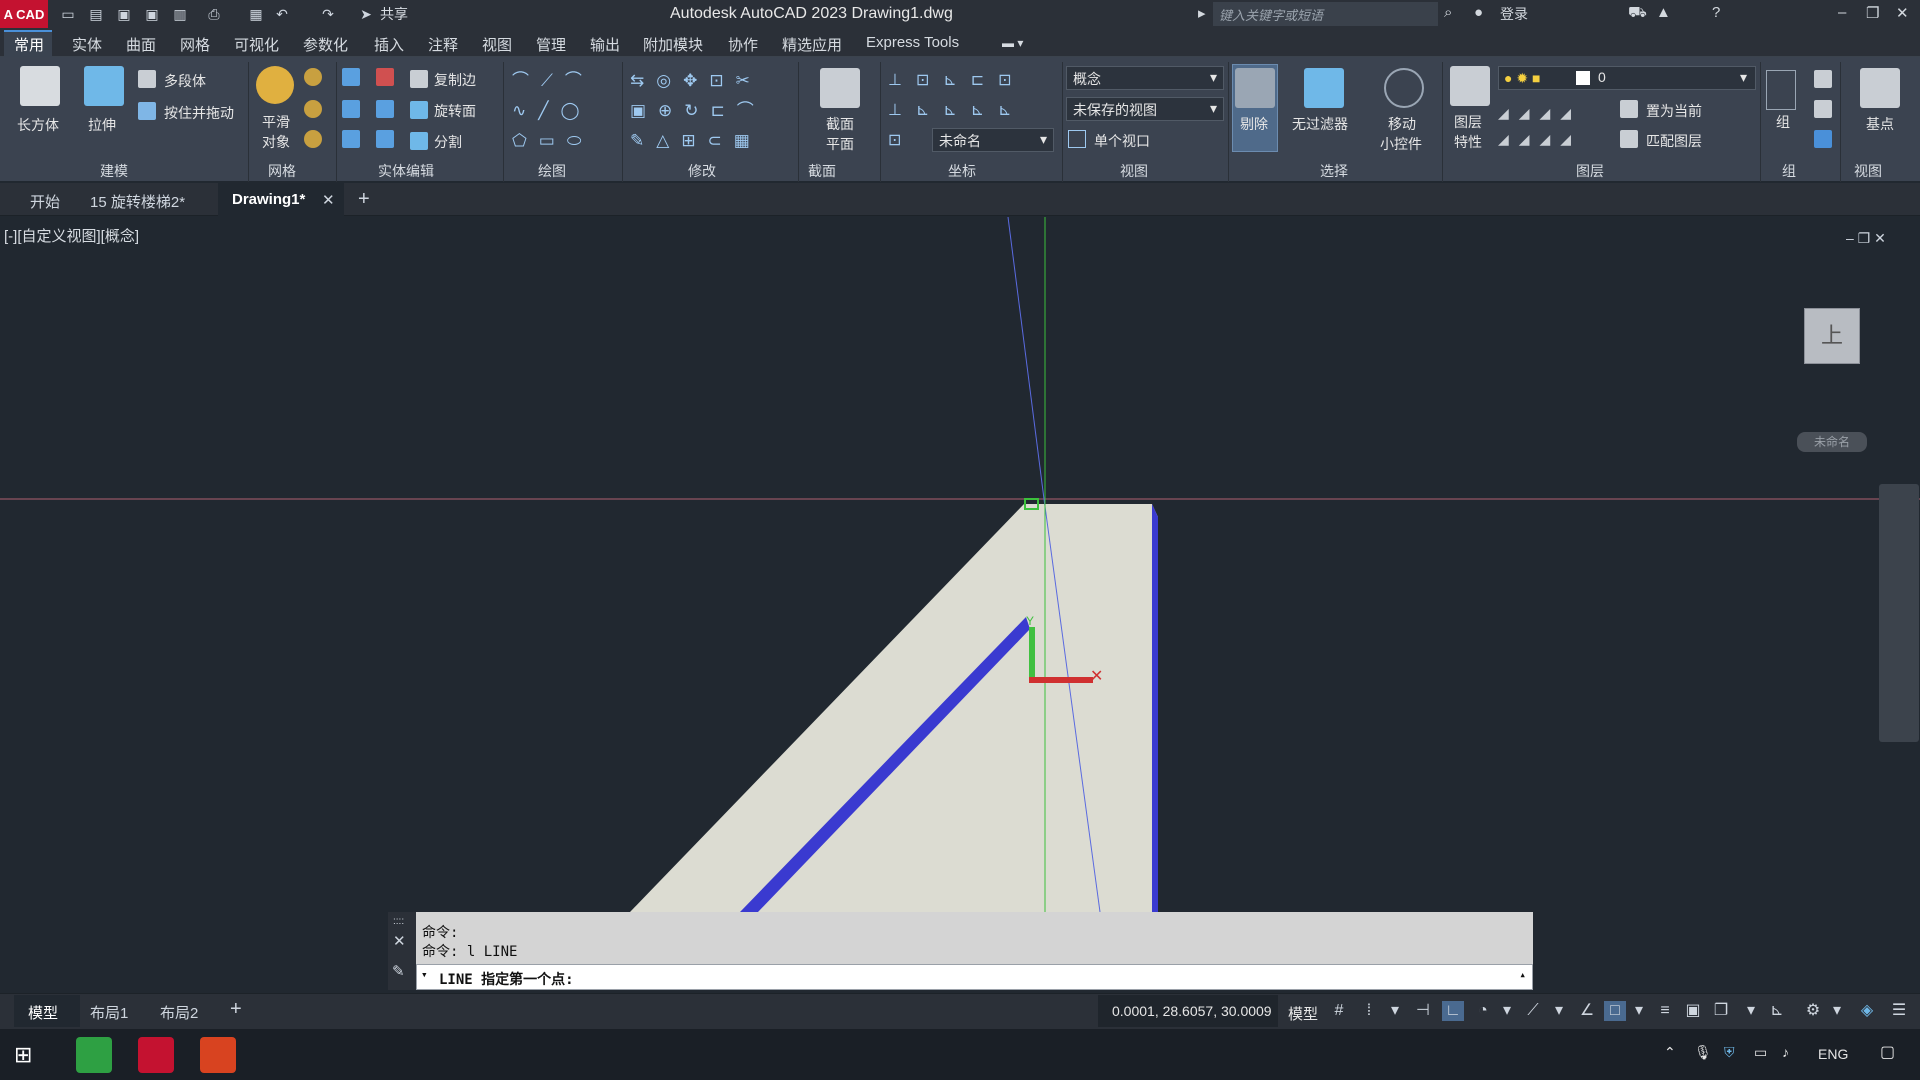 The image size is (1920, 1080). Describe the element at coordinates (1188, 1011) in the screenshot. I see `coordinate-readout: 0.0001, 28.6057, 30.0009` at that location.